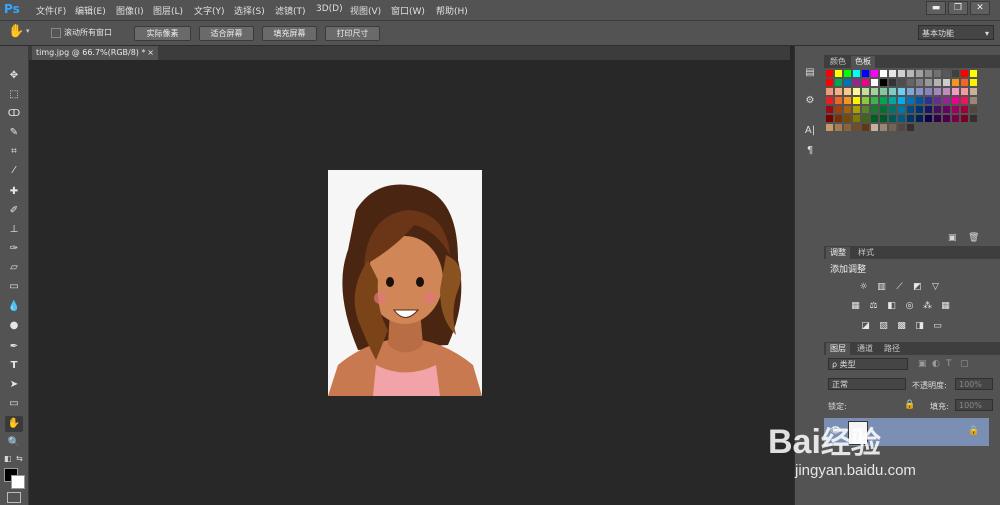 Image resolution: width=1000 pixels, height=505 pixels. What do you see at coordinates (408, 10) in the screenshot?
I see `menu-window: 窗口(W)` at bounding box center [408, 10].